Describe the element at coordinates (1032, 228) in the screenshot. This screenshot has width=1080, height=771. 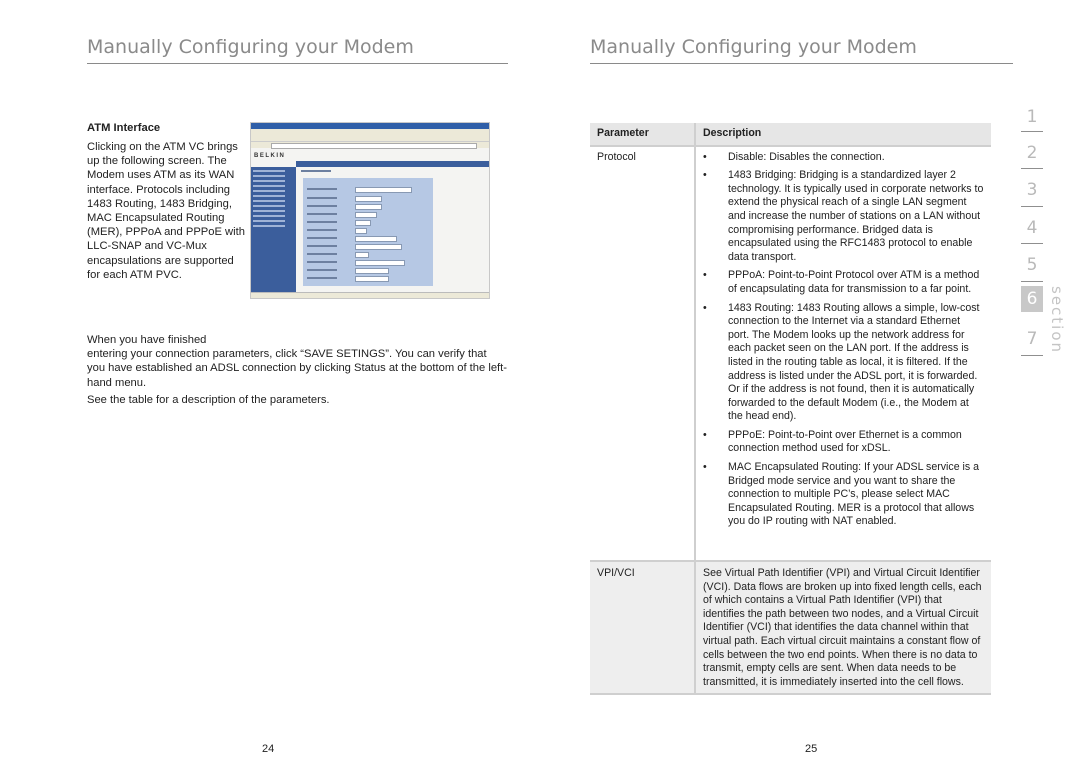
I see `section-tab-4: 4` at that location.